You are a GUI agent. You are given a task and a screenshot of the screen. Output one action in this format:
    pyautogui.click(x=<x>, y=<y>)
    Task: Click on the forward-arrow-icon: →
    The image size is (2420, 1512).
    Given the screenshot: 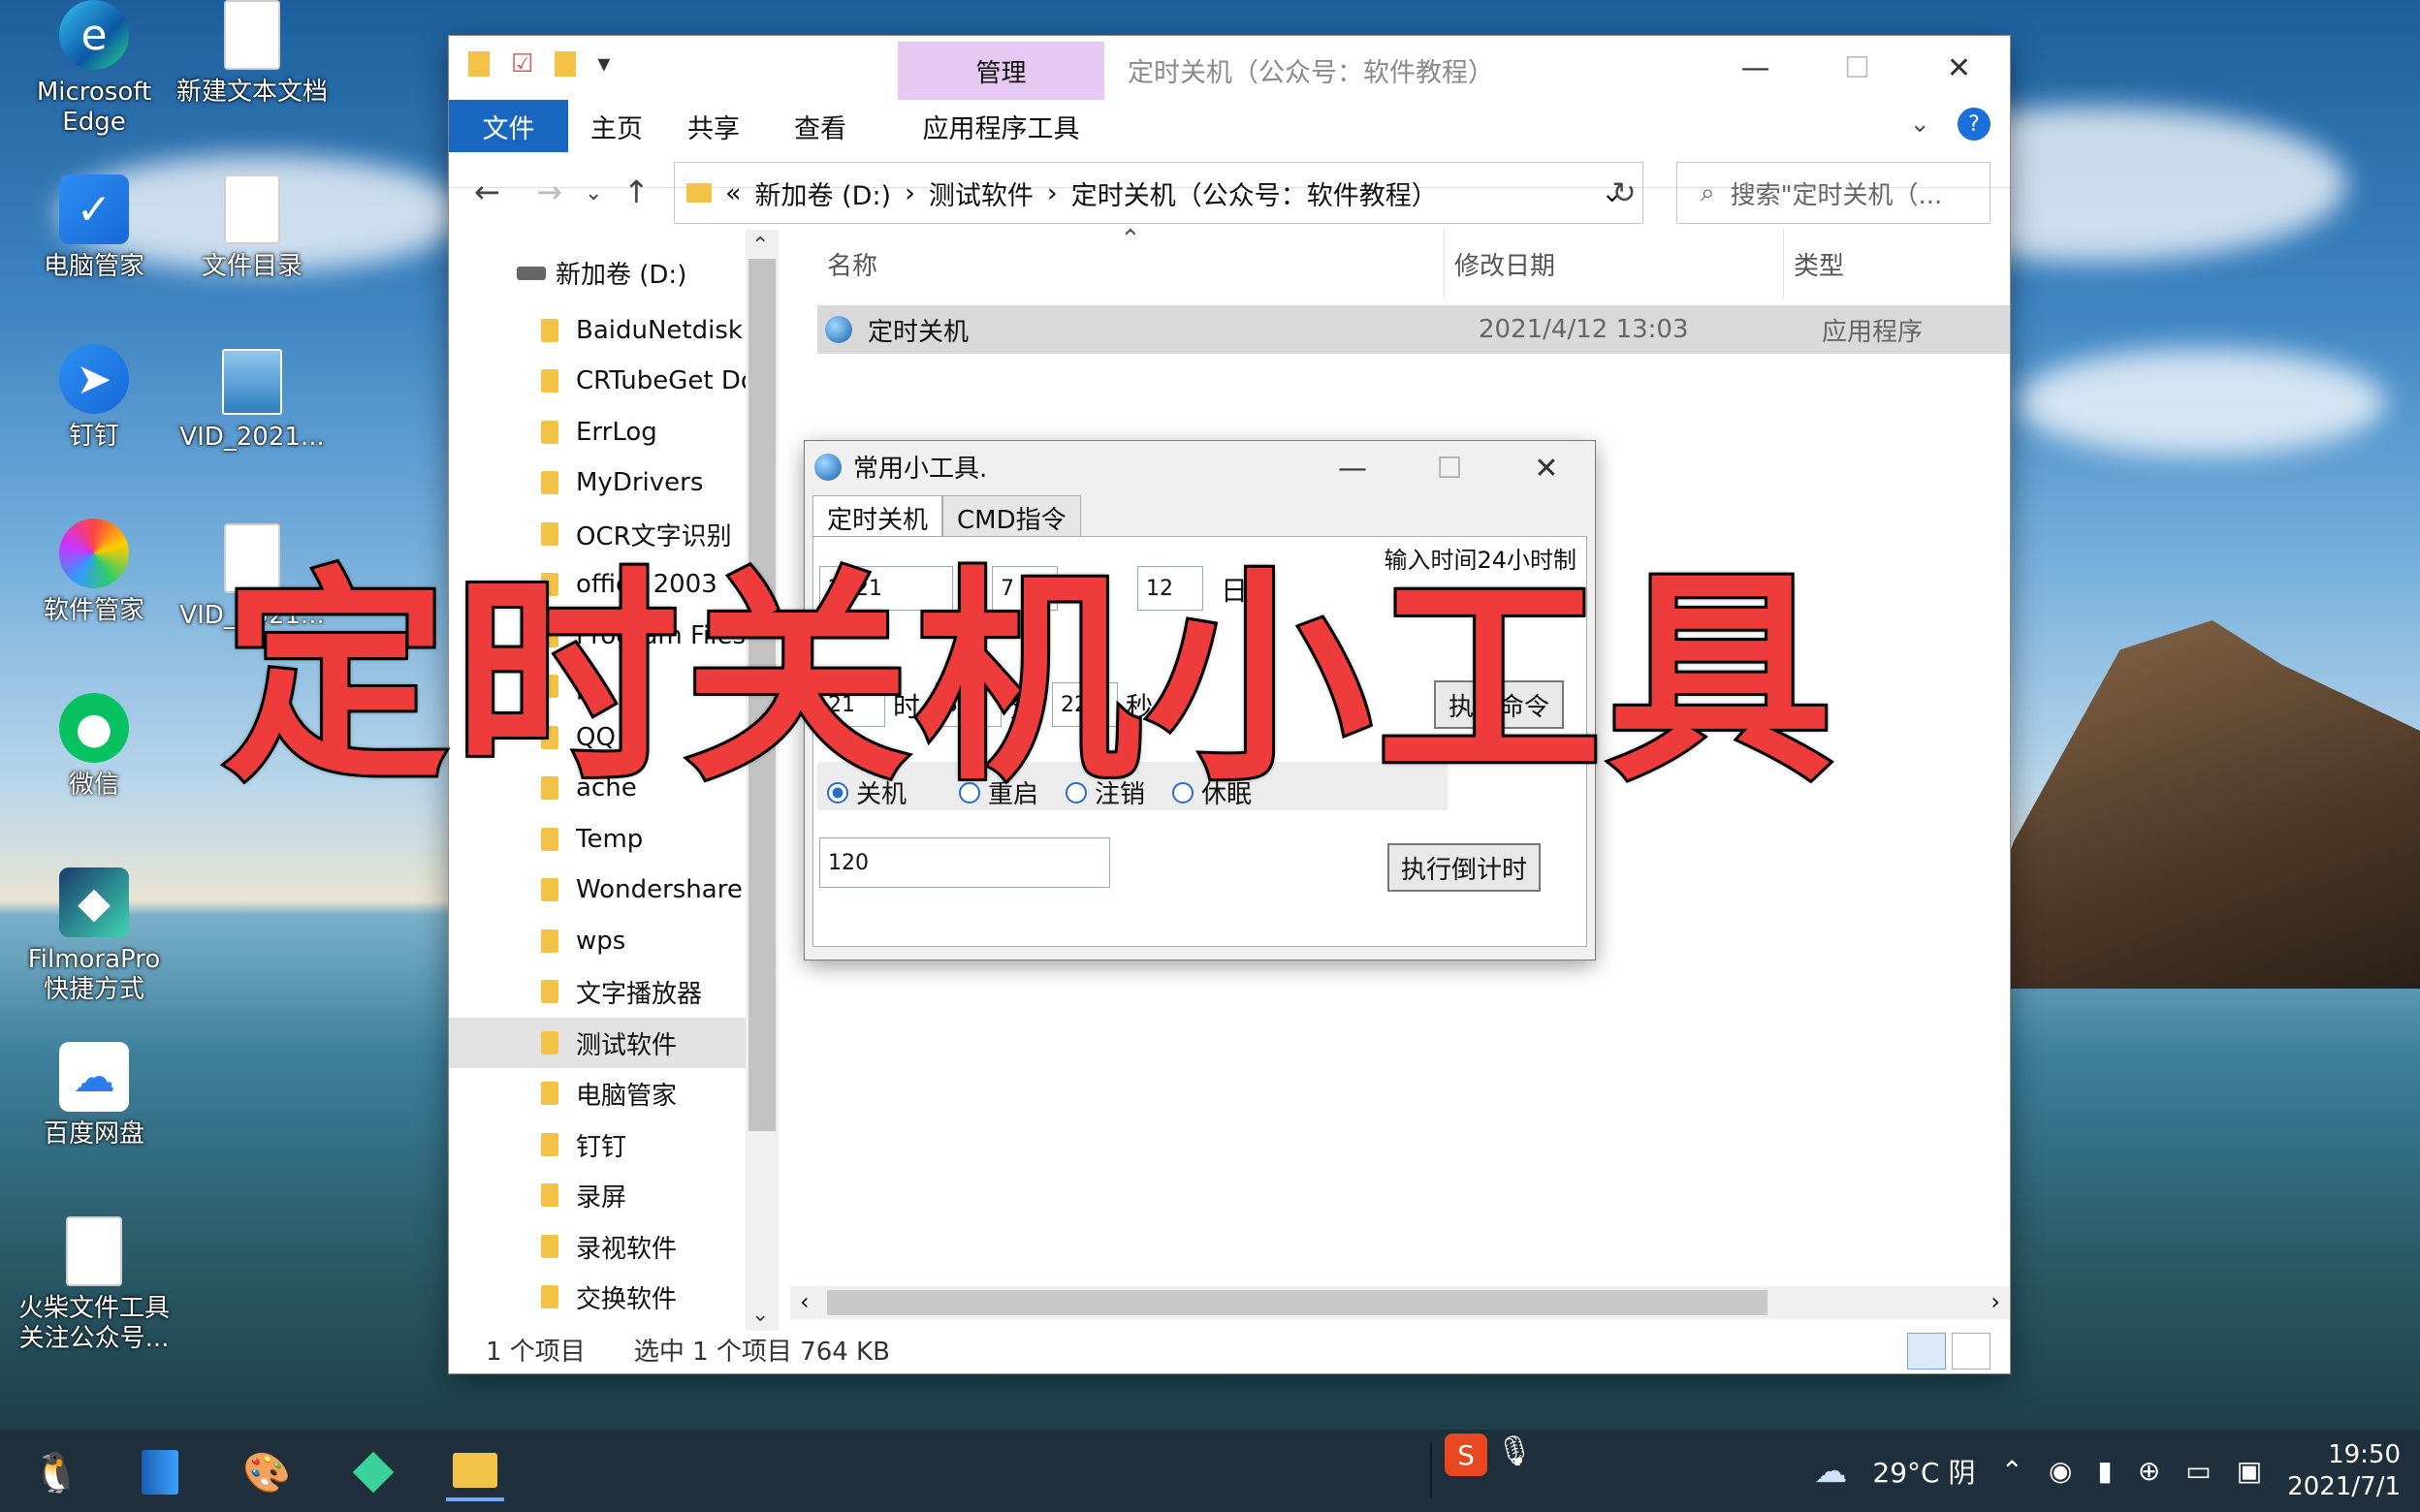 What is the action you would take?
    pyautogui.click(x=549, y=191)
    